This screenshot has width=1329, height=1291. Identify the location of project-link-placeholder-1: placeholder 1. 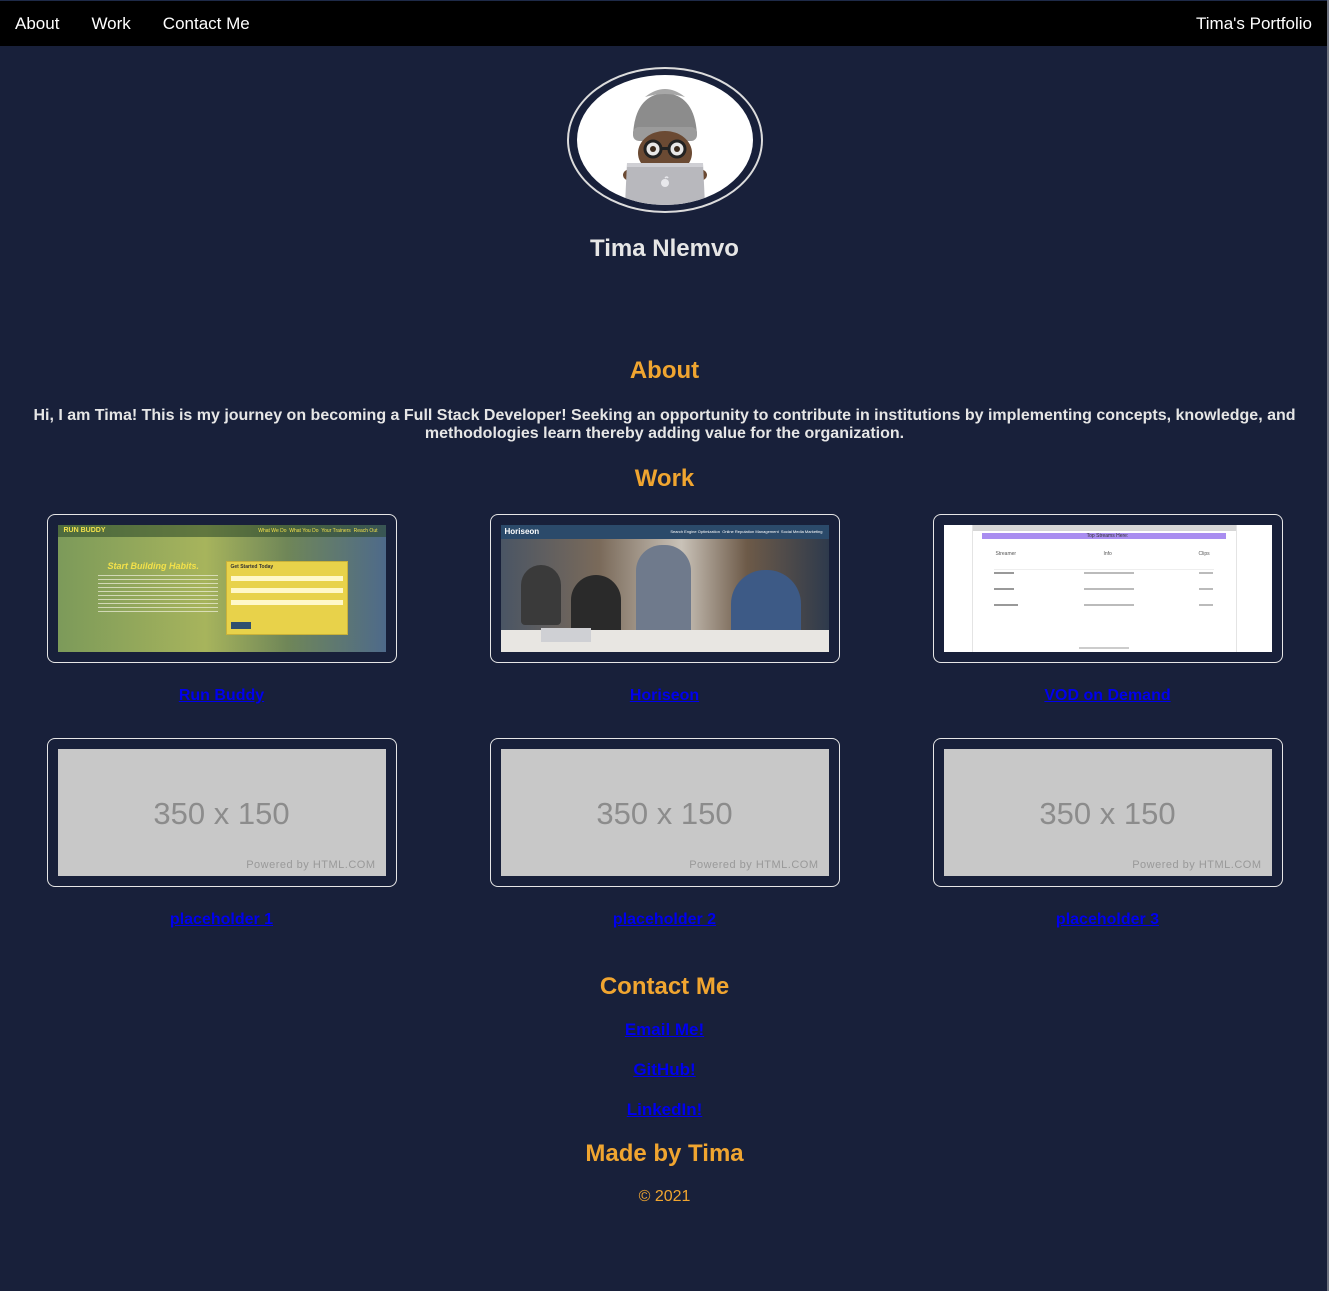
(221, 920).